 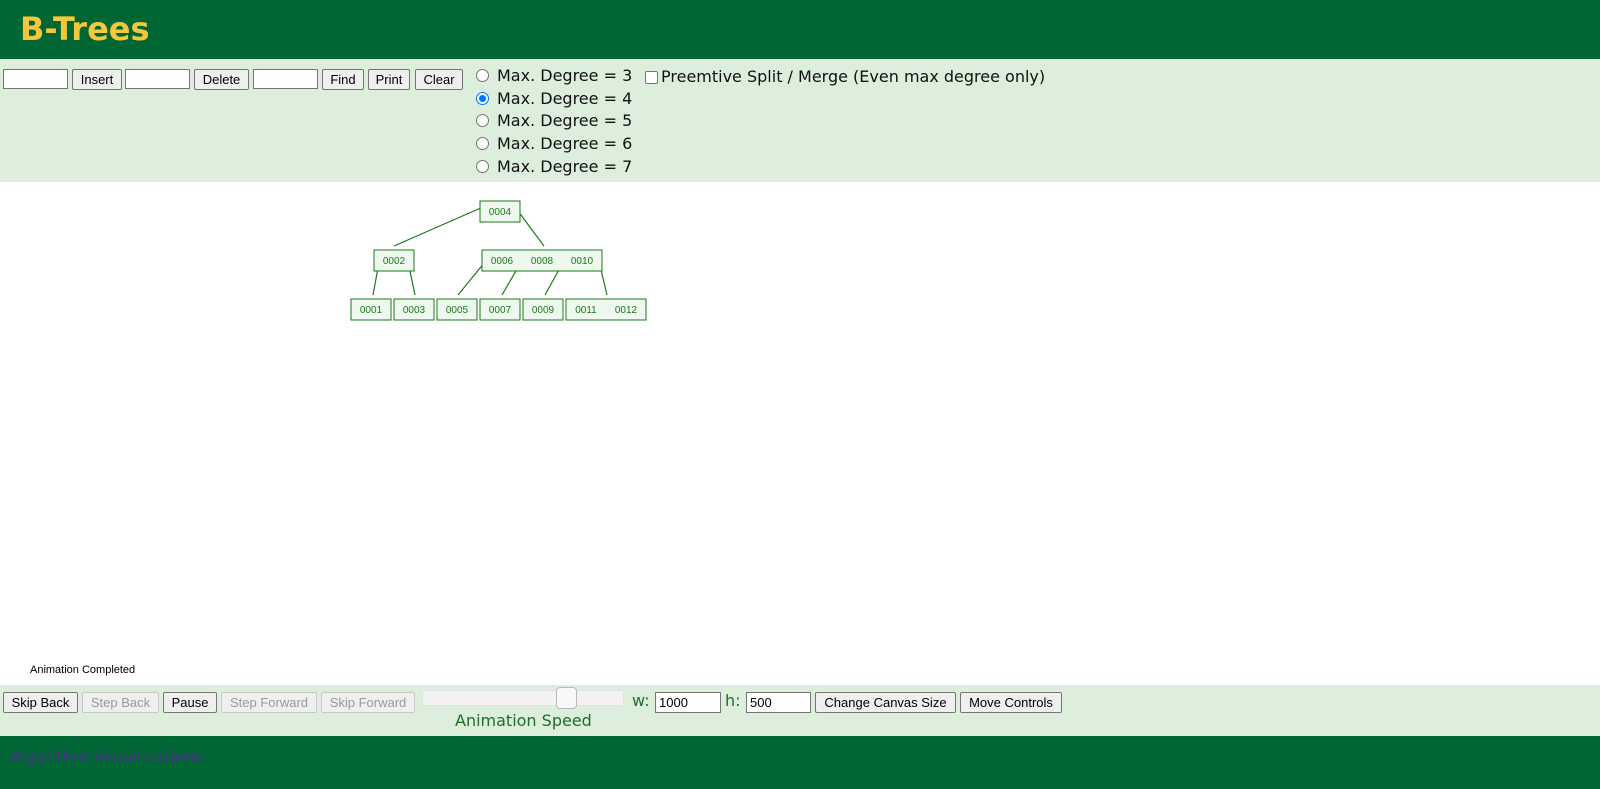 I want to click on tree-key: 0002, so click(x=394, y=261).